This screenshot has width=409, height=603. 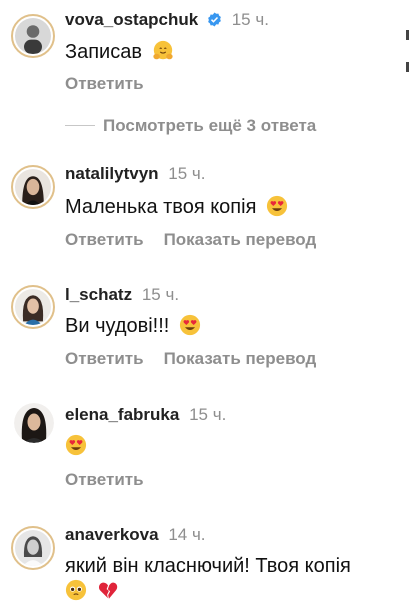 What do you see at coordinates (210, 125) in the screenshot?
I see `view-replies-label: Посмотреть ещё 3 ответа` at bounding box center [210, 125].